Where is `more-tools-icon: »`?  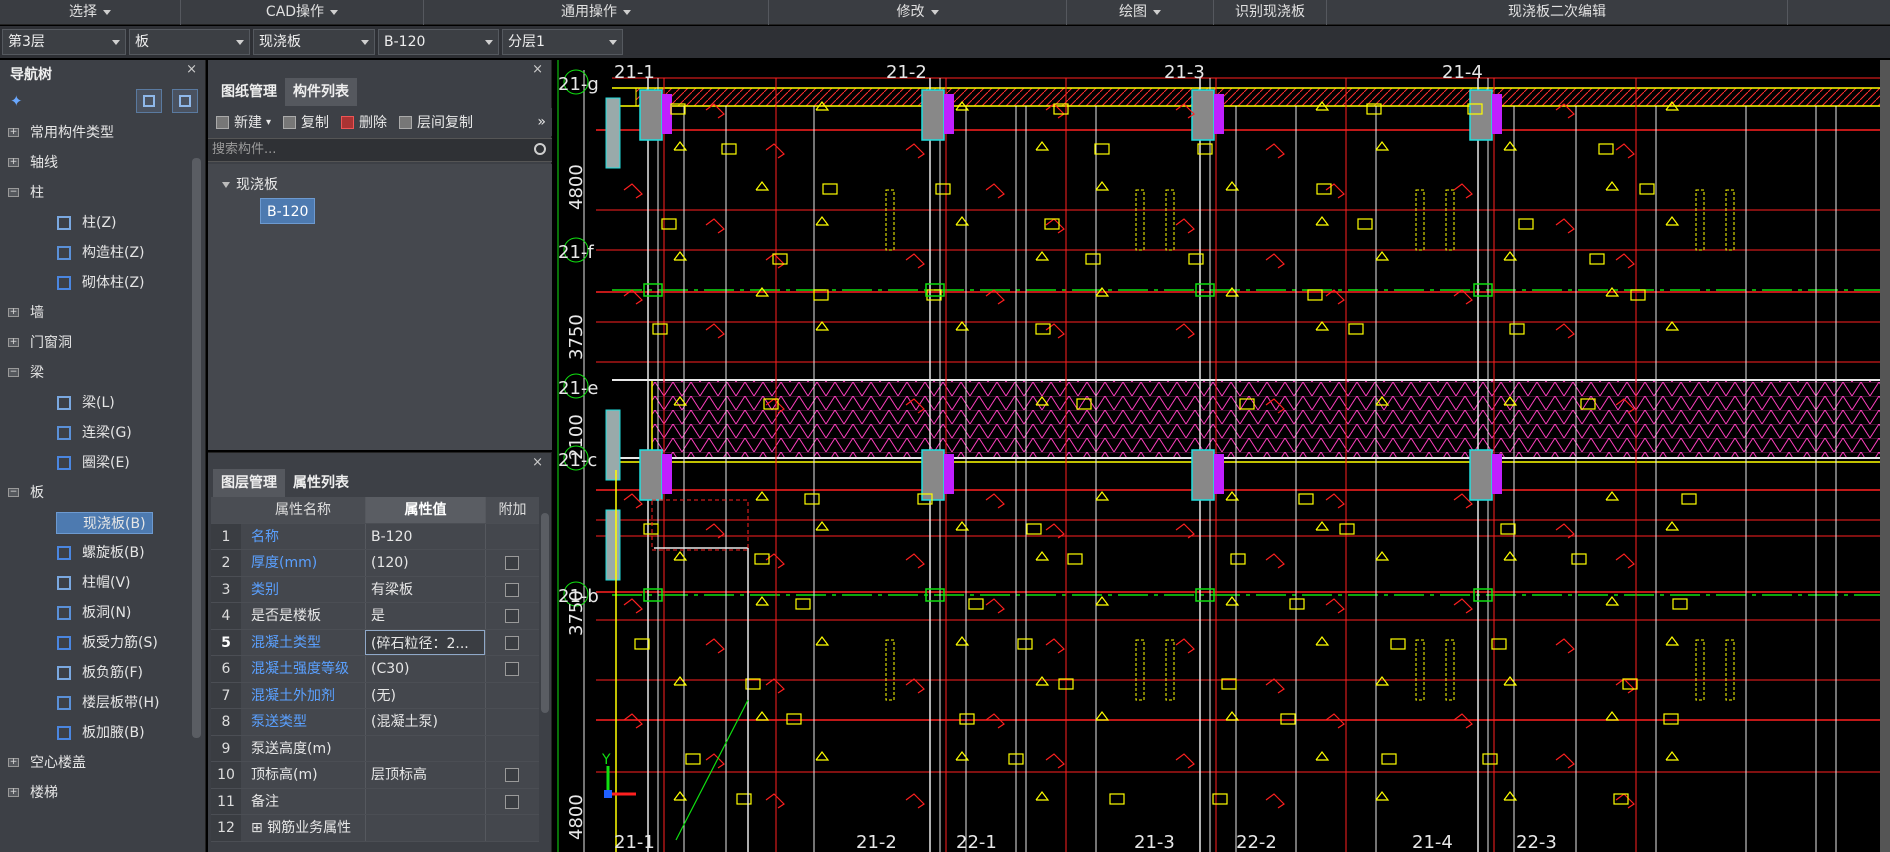
more-tools-icon: » is located at coordinates (541, 122).